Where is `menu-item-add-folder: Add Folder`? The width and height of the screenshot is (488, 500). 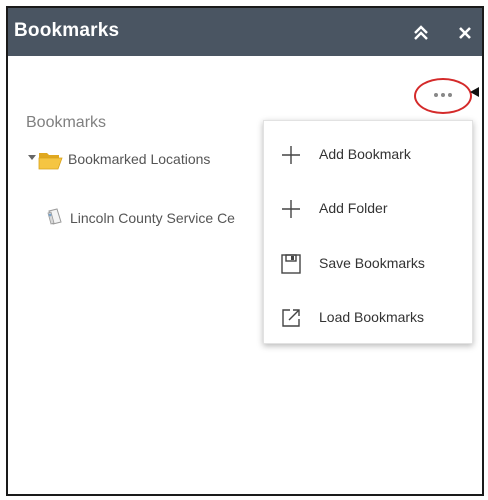 menu-item-add-folder: Add Folder is located at coordinates (368, 208).